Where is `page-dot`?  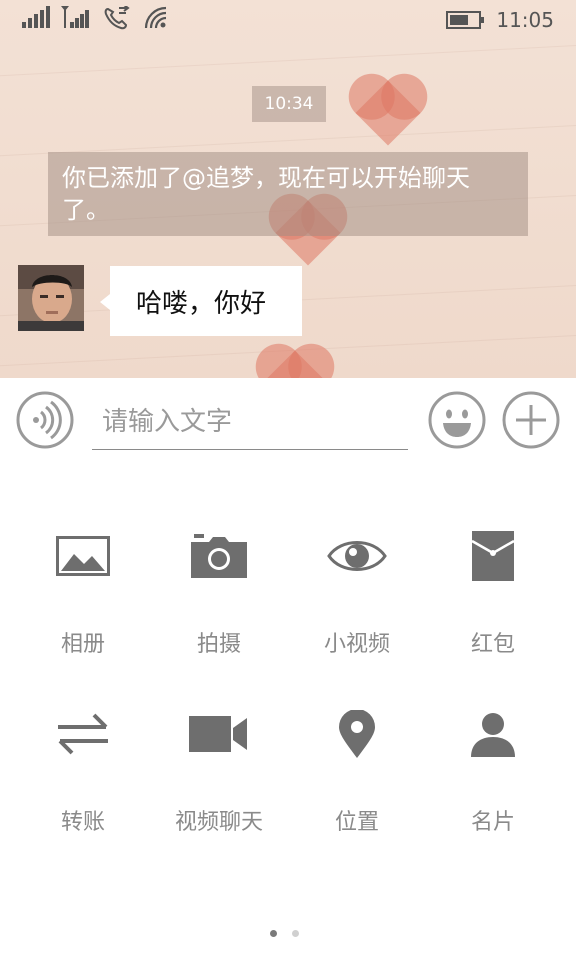
page-dot is located at coordinates (295, 933).